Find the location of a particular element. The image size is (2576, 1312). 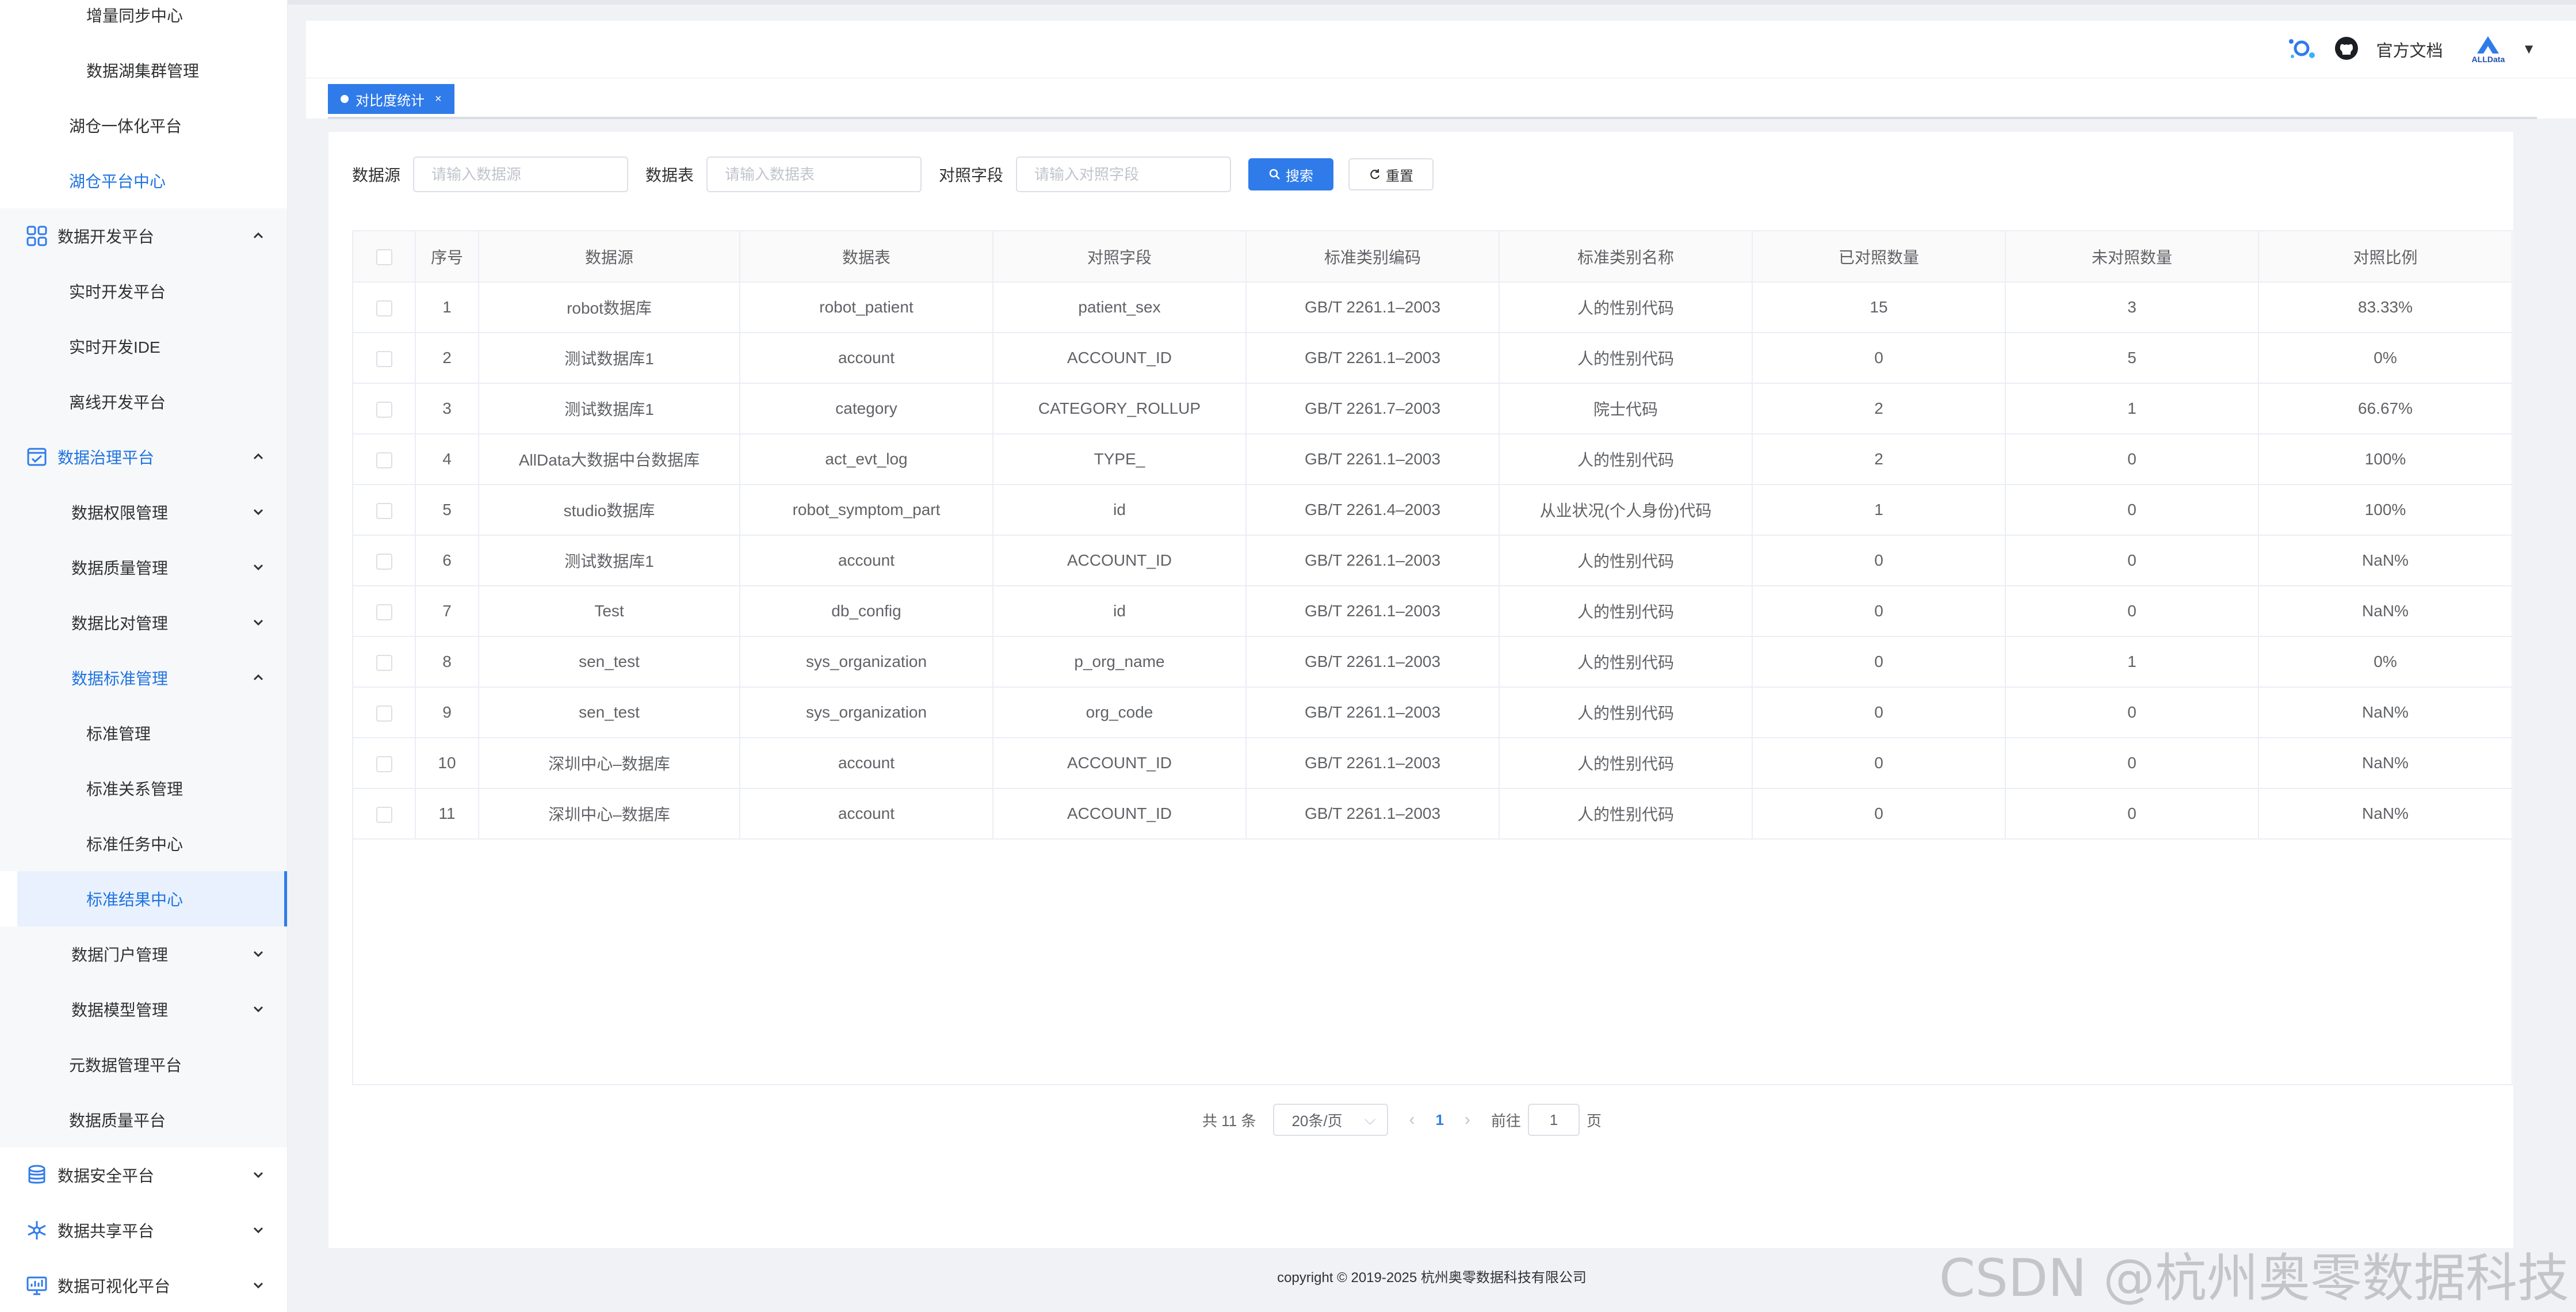

sidebar-item-label: 数据质量管理 is located at coordinates (120, 568).